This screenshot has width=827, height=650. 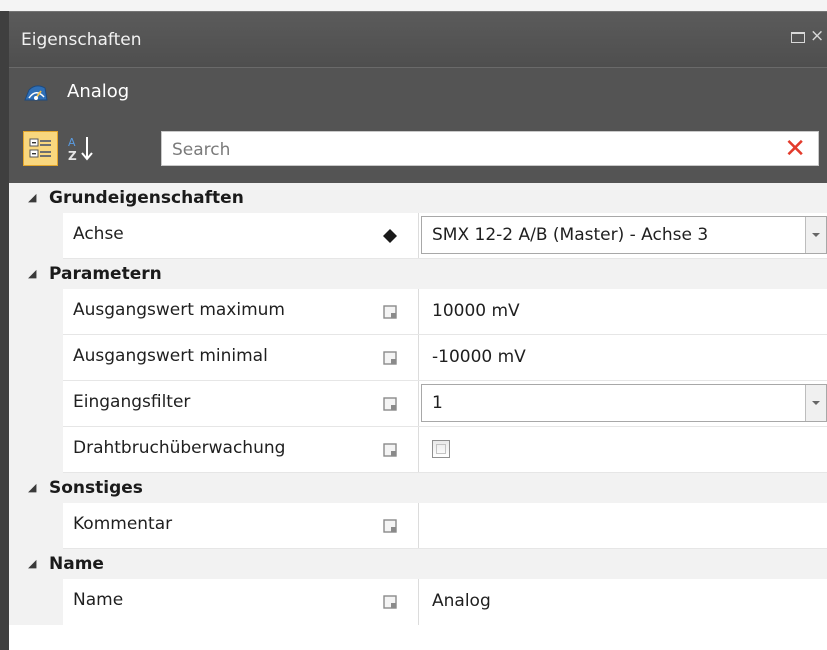 I want to click on property-row-ausgangswert-maximum: Ausgangswert maximum 10000 mV, so click(x=418, y=312).